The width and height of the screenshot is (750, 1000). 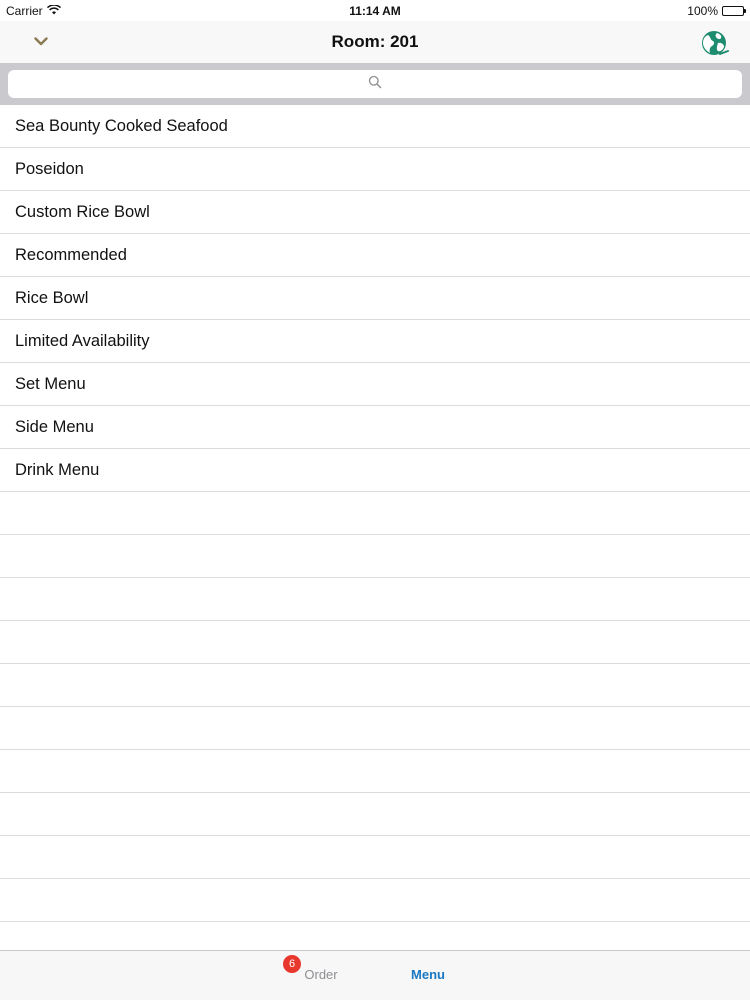 I want to click on menu-category-item: Poseidon, so click(x=375, y=169).